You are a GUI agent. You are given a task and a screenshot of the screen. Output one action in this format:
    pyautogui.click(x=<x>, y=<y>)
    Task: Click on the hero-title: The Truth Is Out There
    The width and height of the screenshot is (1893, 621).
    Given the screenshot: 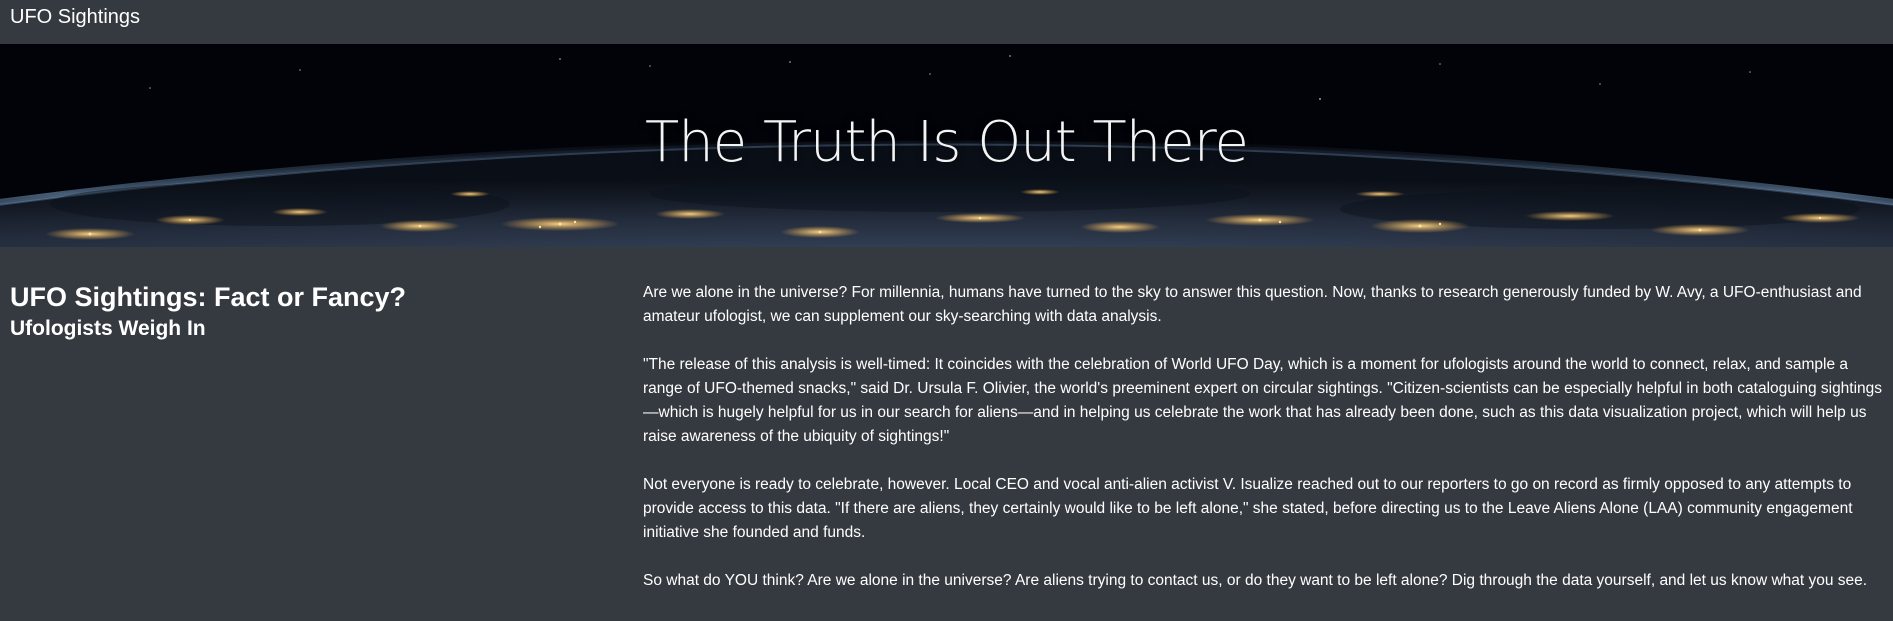 What is the action you would take?
    pyautogui.click(x=947, y=142)
    